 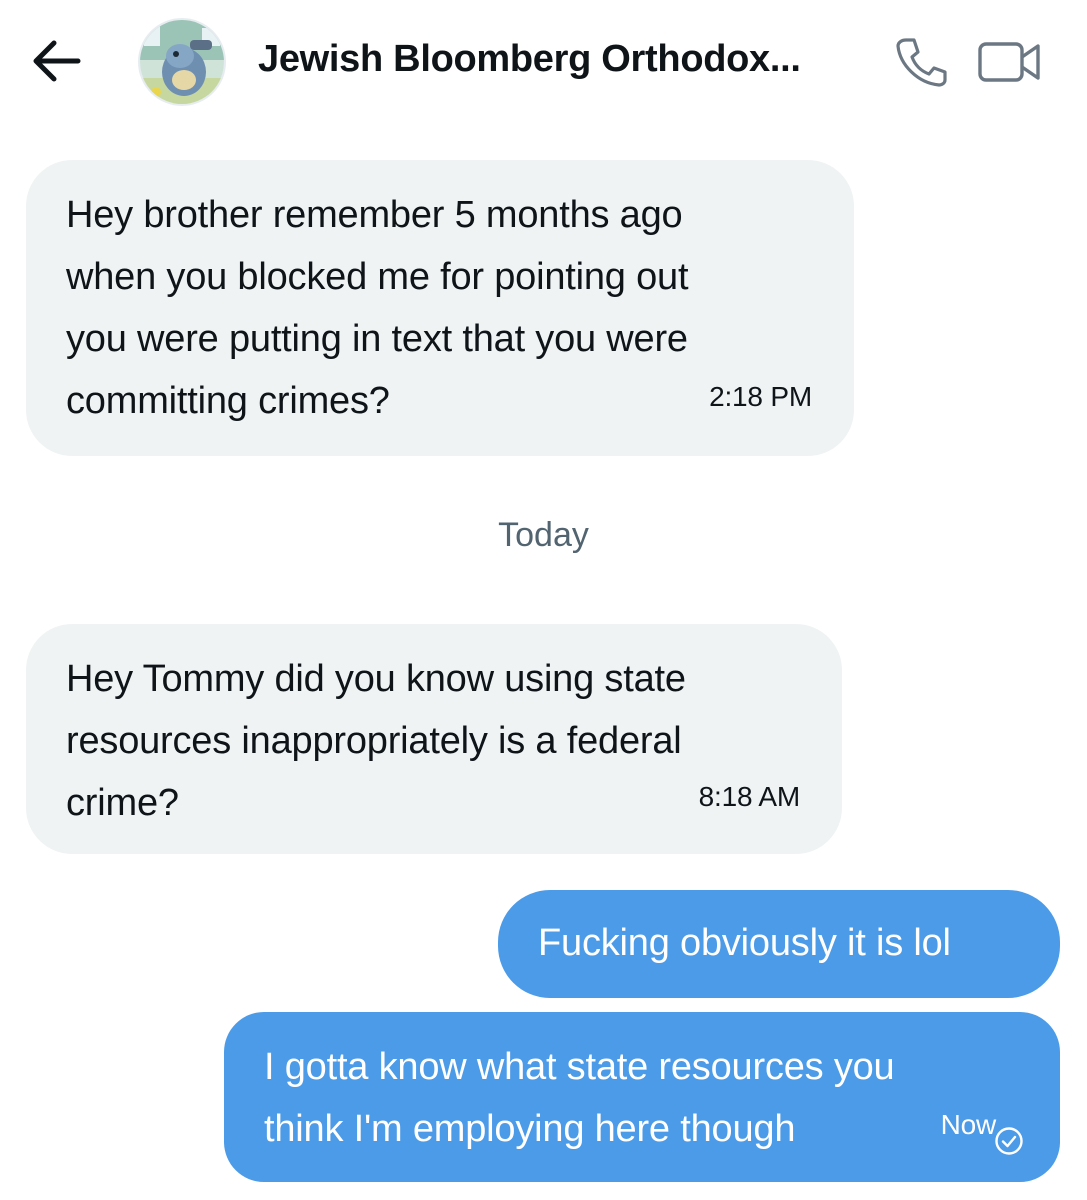 I want to click on read-check-icon, so click(x=1009, y=1141).